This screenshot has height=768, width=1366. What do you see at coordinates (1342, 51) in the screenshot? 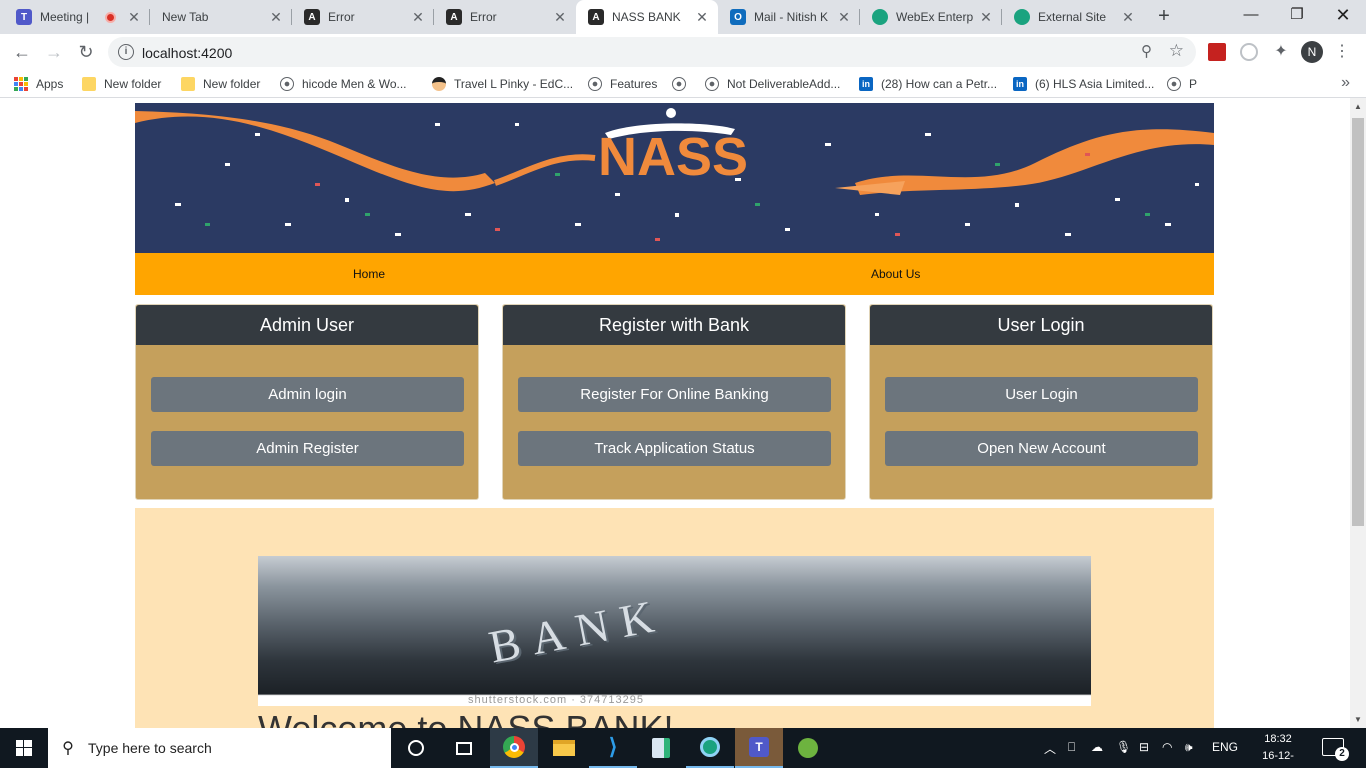
I see `more-menu-icon: ⋮` at bounding box center [1342, 51].